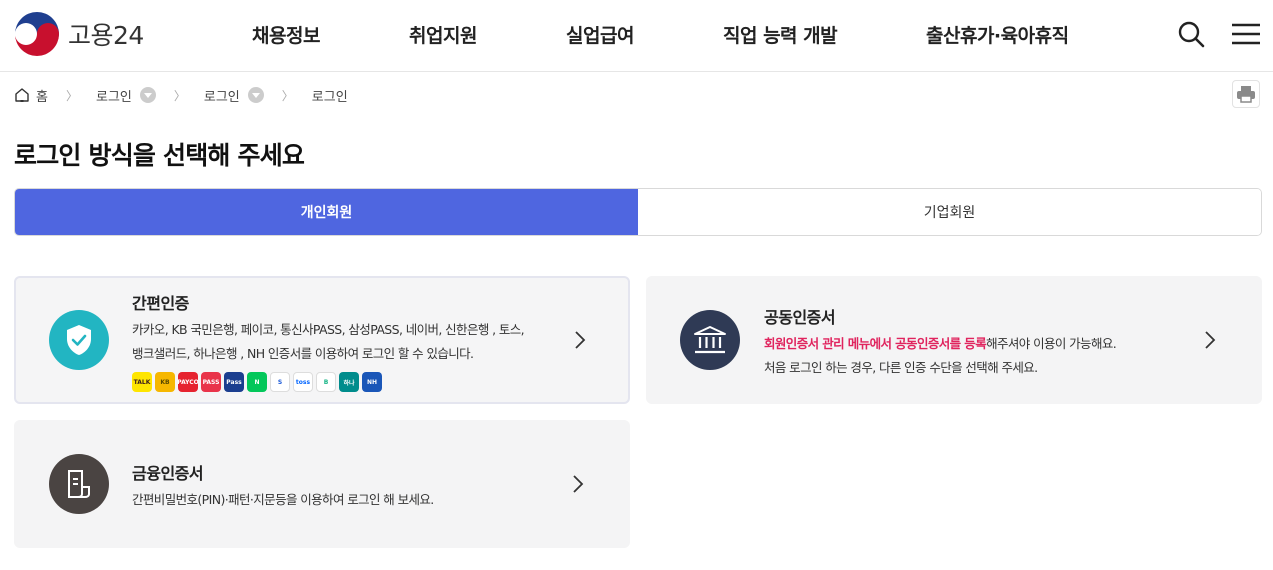  What do you see at coordinates (37, 34) in the screenshot?
I see `taeguk-logo-icon` at bounding box center [37, 34].